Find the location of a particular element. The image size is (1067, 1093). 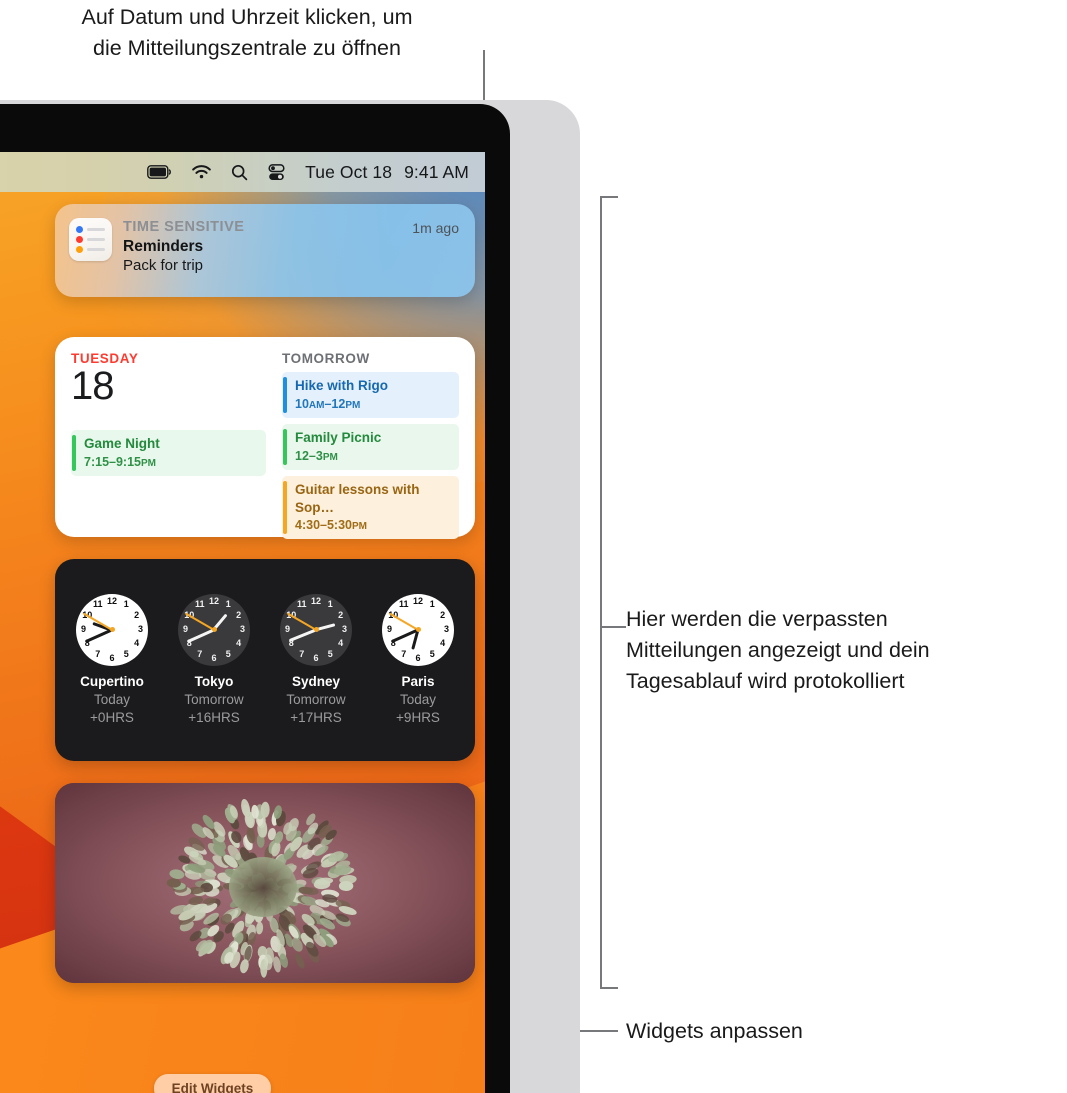

world-clock-cell: 121234567891011CupertinoToday+0HRS is located at coordinates (112, 660).